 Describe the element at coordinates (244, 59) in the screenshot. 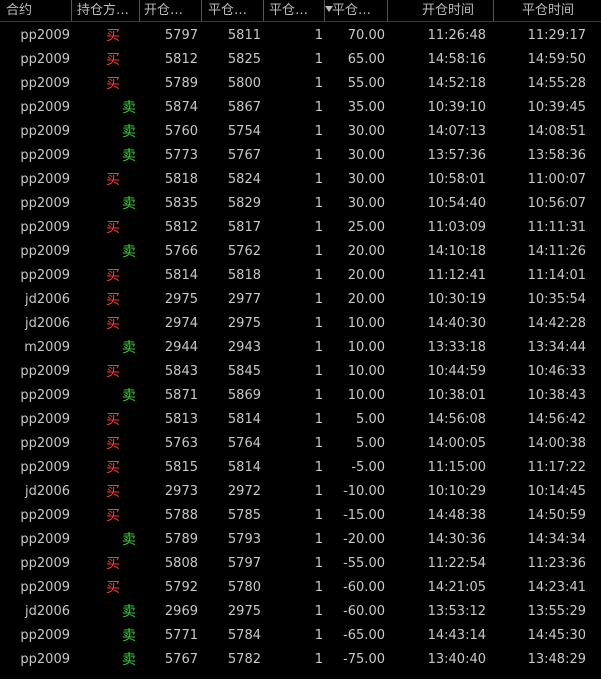

I see `close-price-cell: 5825` at that location.